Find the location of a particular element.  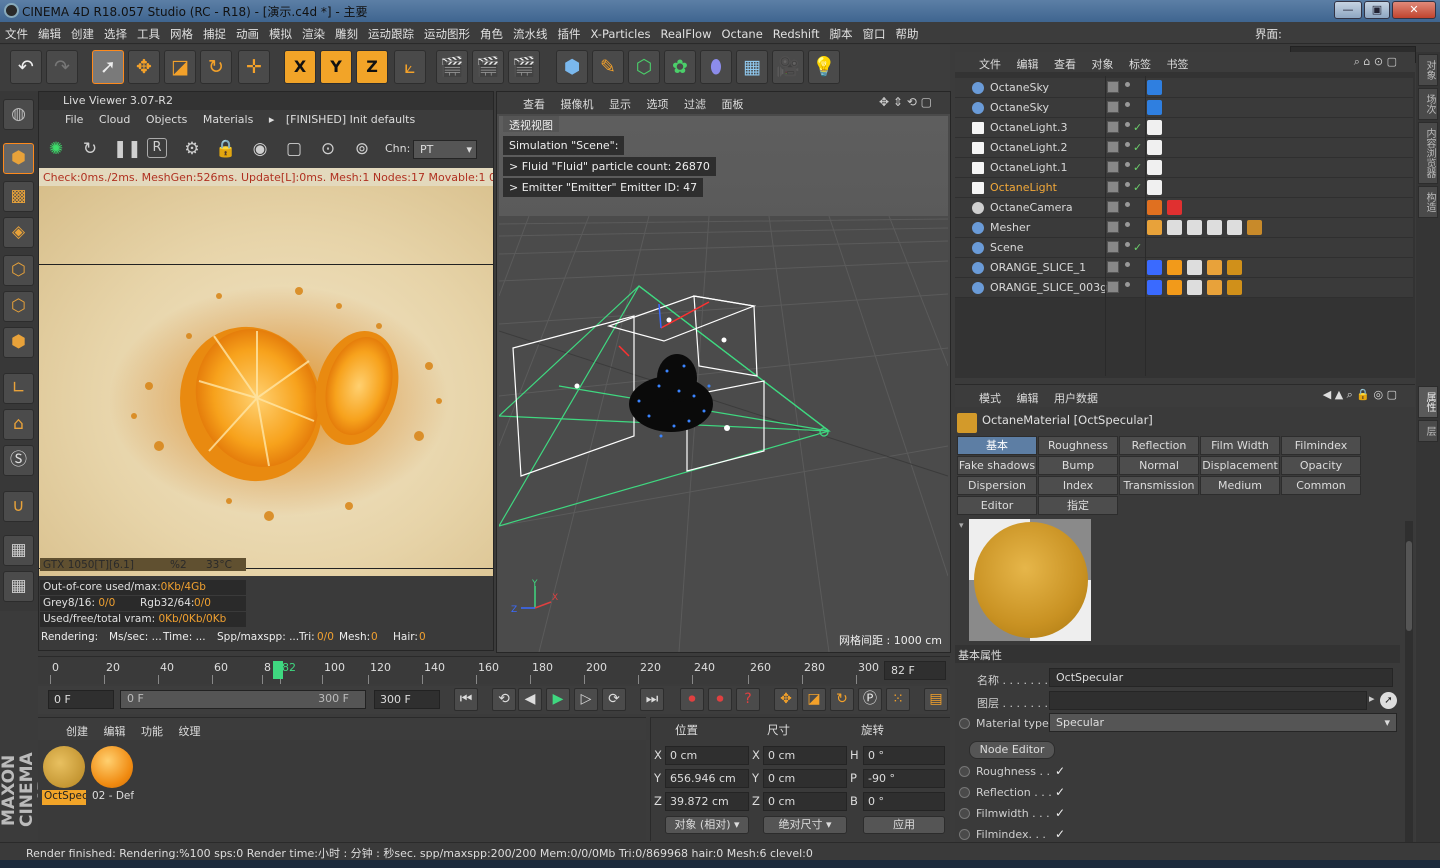

am-menu-mode: 模式 is located at coordinates (990, 398).